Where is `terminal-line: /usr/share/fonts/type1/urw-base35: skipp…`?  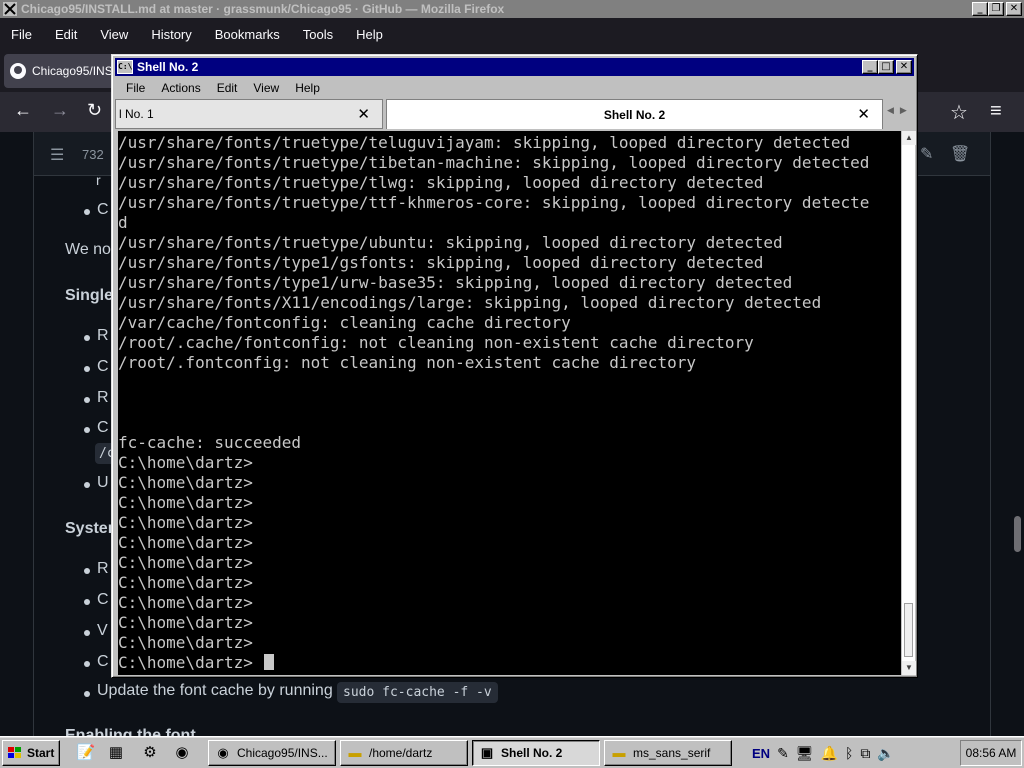 terminal-line: /usr/share/fonts/type1/urw-base35: skipp… is located at coordinates (455, 282).